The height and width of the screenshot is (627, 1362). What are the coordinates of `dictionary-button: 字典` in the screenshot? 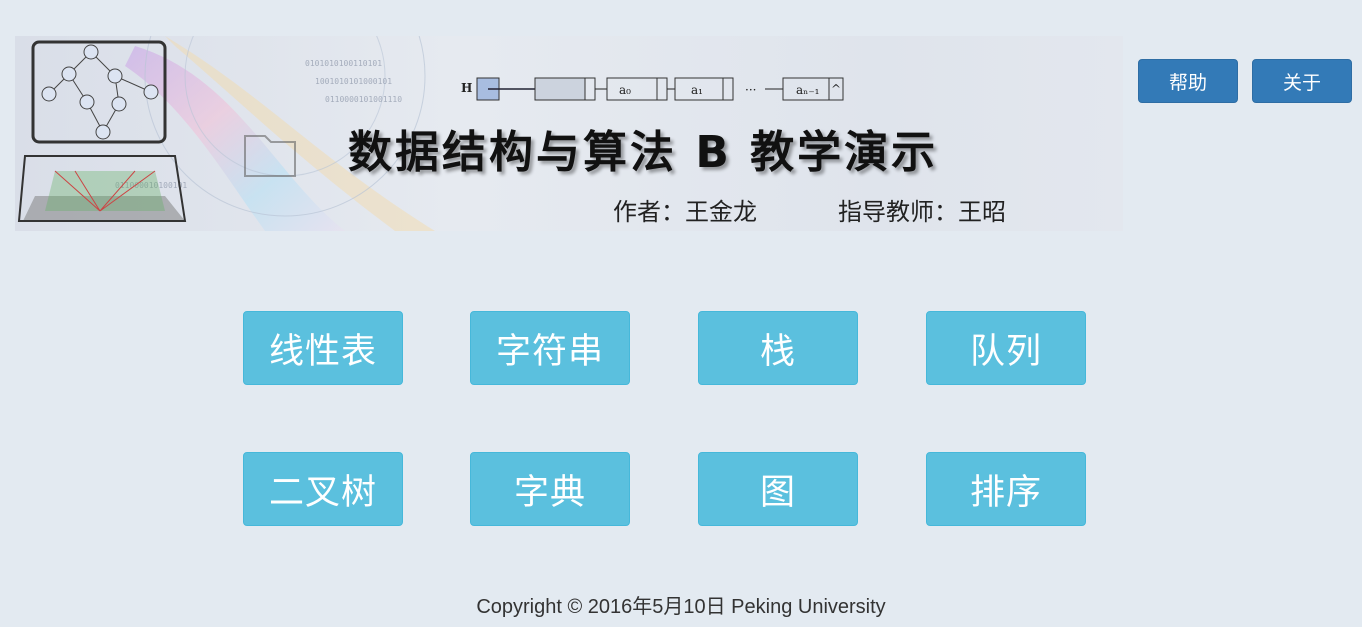 It's located at (550, 489).